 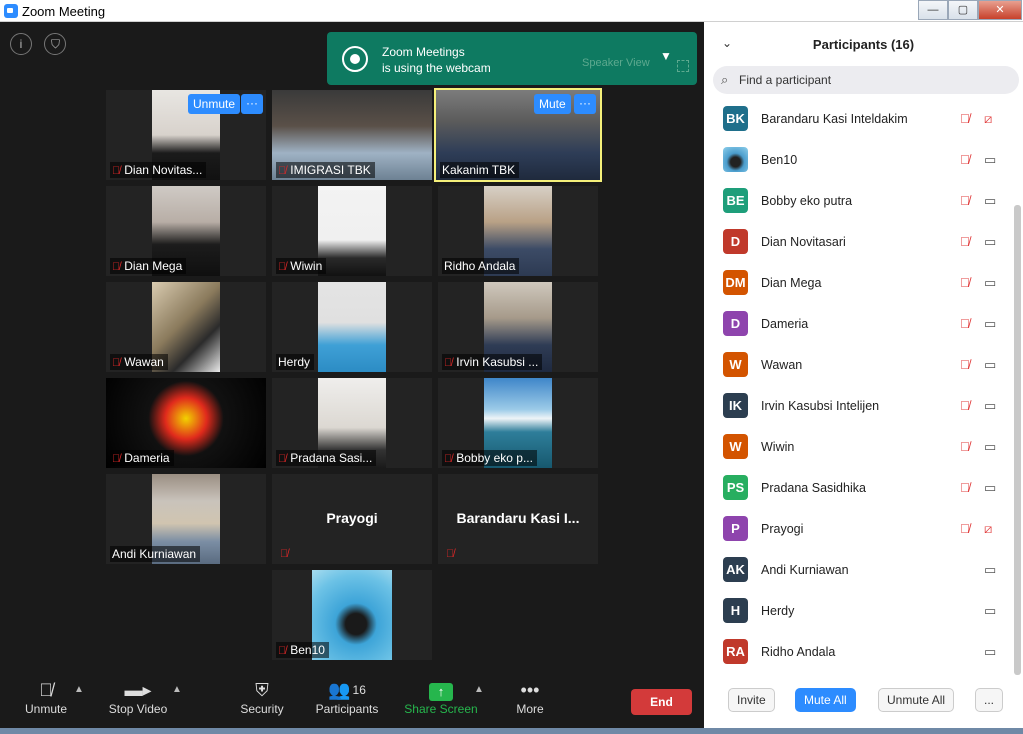 What do you see at coordinates (859, 570) in the screenshot?
I see `participant-row: AK Andi Kurniawan ▭` at bounding box center [859, 570].